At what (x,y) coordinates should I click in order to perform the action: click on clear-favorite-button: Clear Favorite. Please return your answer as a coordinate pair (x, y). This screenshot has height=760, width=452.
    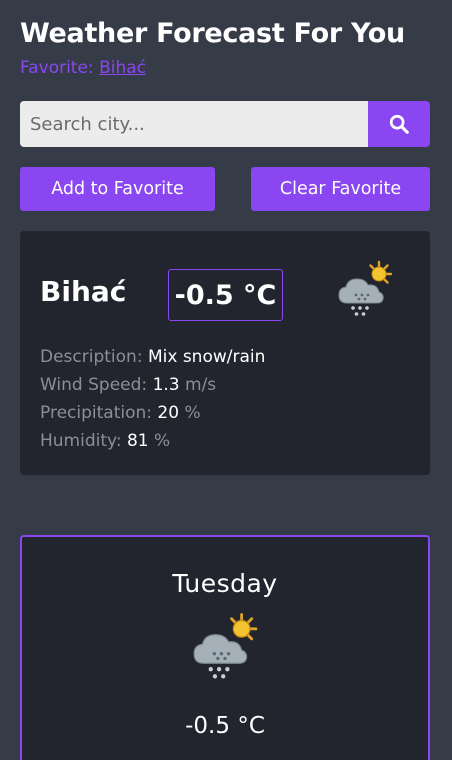
    Looking at the image, I should click on (340, 189).